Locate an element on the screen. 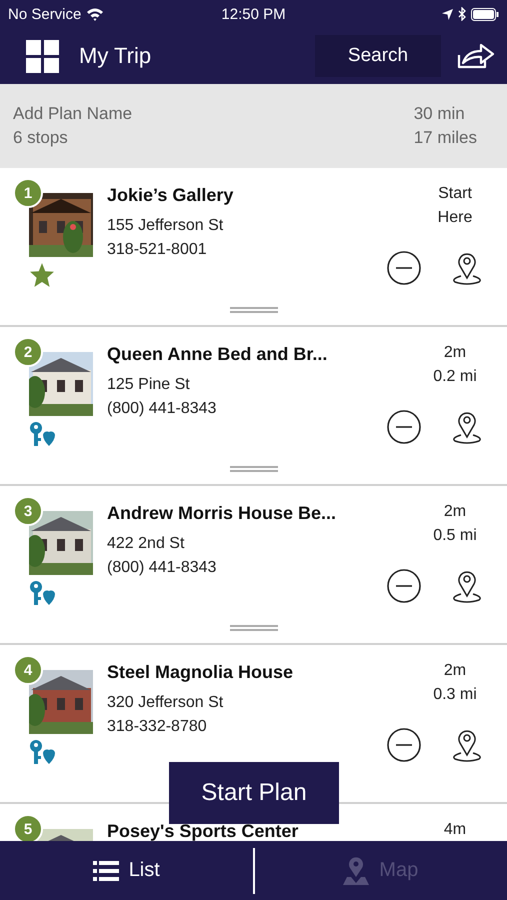  stop-number-badge: 3 is located at coordinates (28, 511).